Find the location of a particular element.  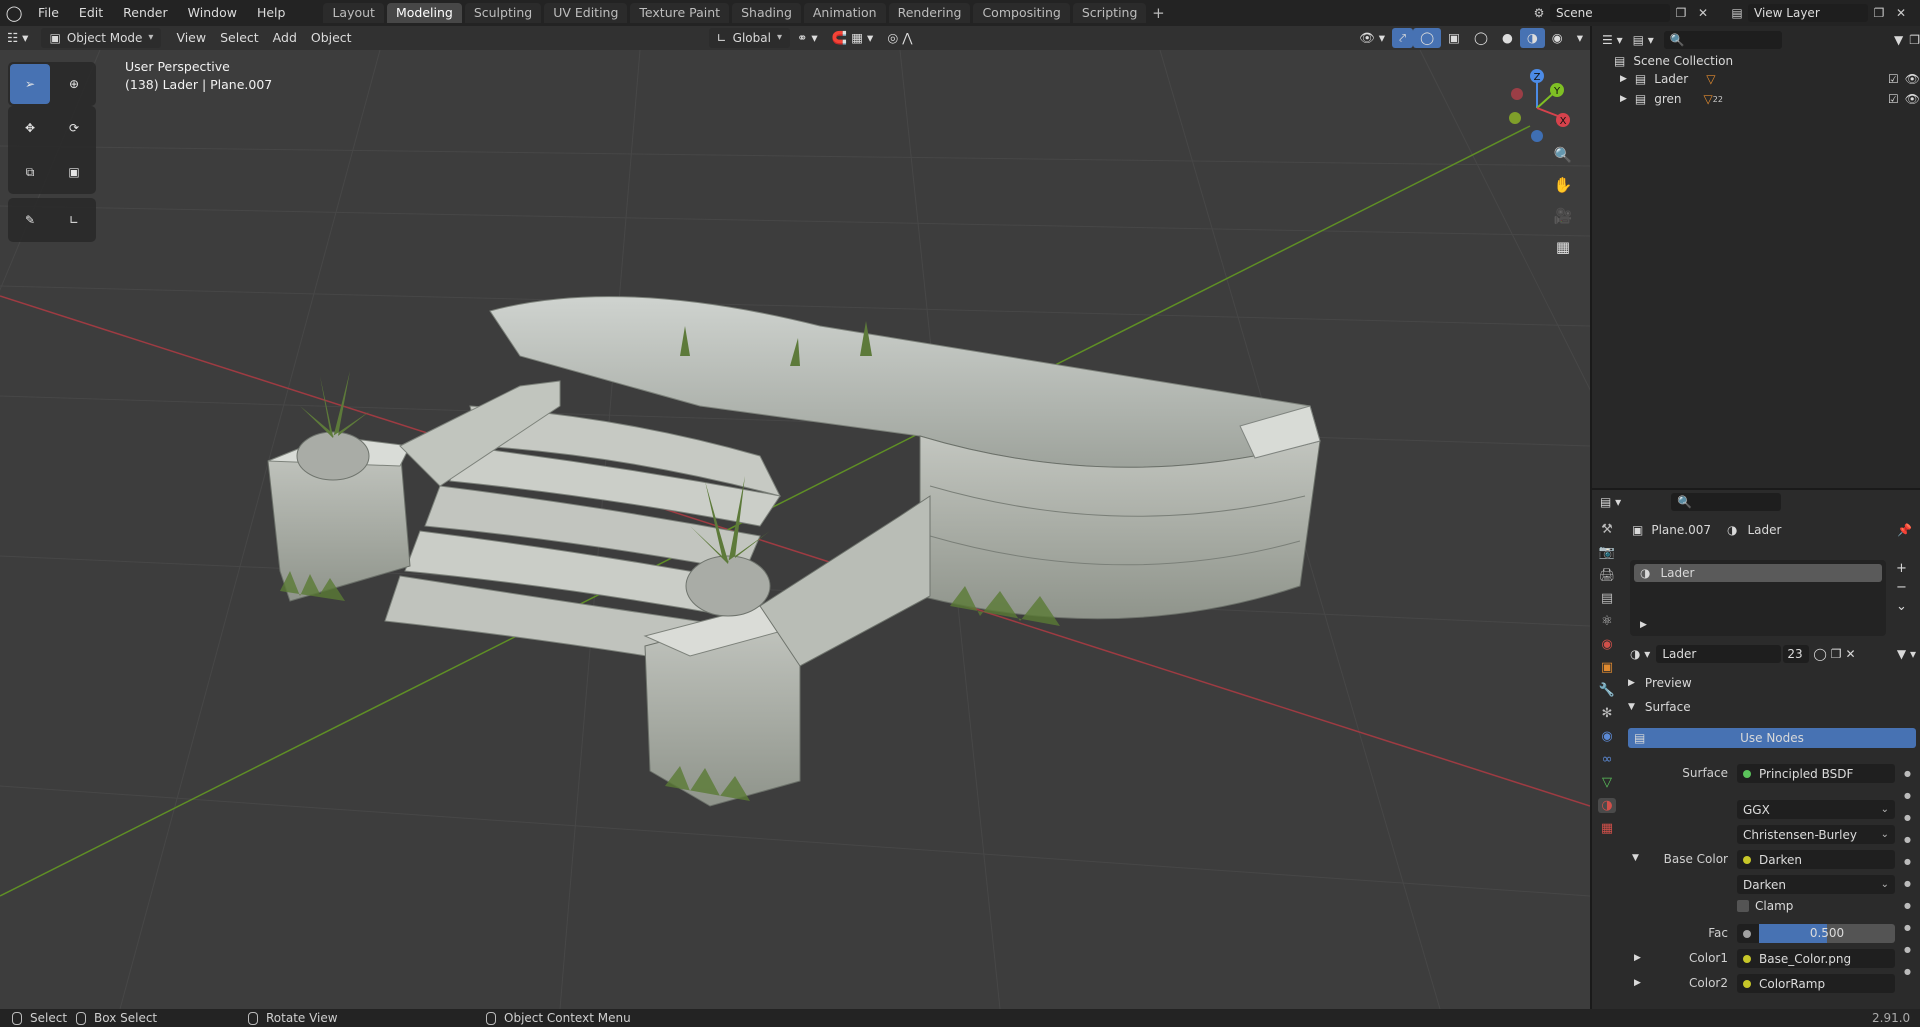

filter-icon: ▼ is located at coordinates (1898, 40).